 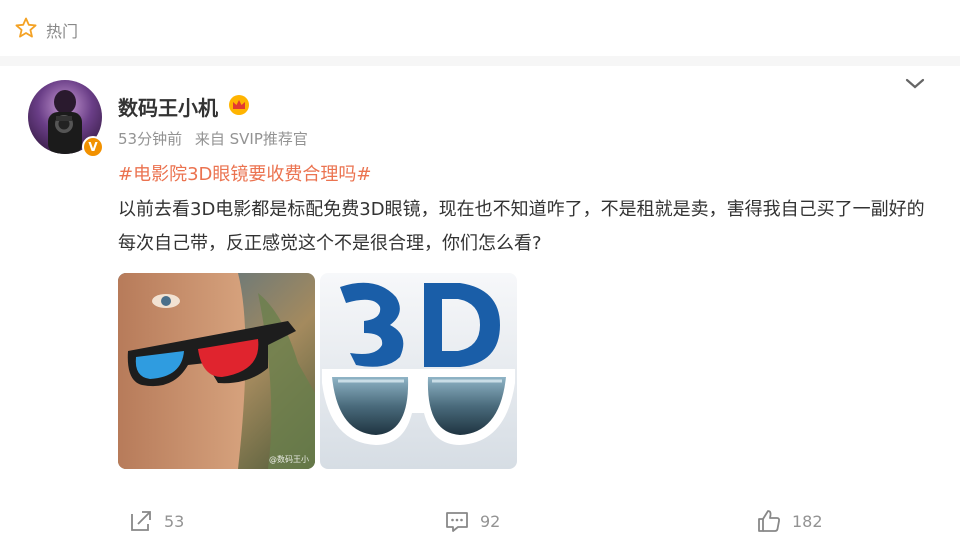 I want to click on thumbs-up-icon, so click(x=769, y=521).